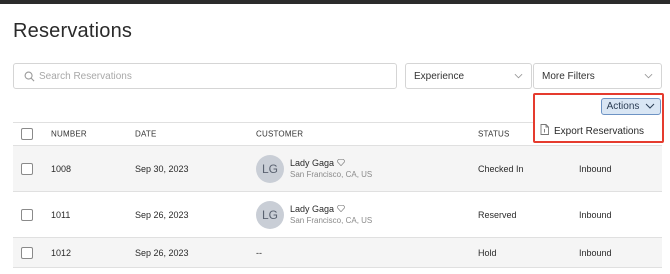 Image resolution: width=670 pixels, height=274 pixels. Describe the element at coordinates (597, 76) in the screenshot. I see `more-filters-select: More Filters` at that location.